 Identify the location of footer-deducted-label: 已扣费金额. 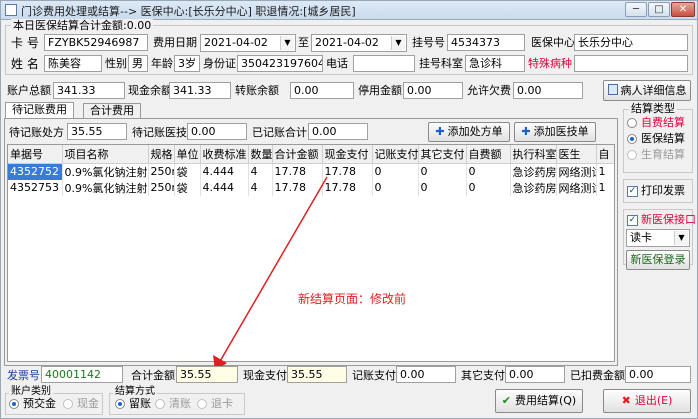
(597, 375).